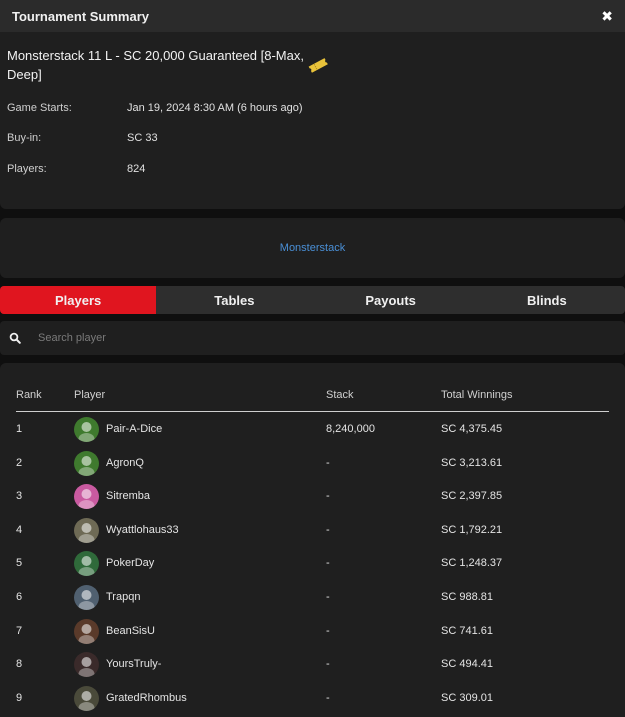  Describe the element at coordinates (472, 429) in the screenshot. I see `winnings-cell: SC 4,375.45` at that location.